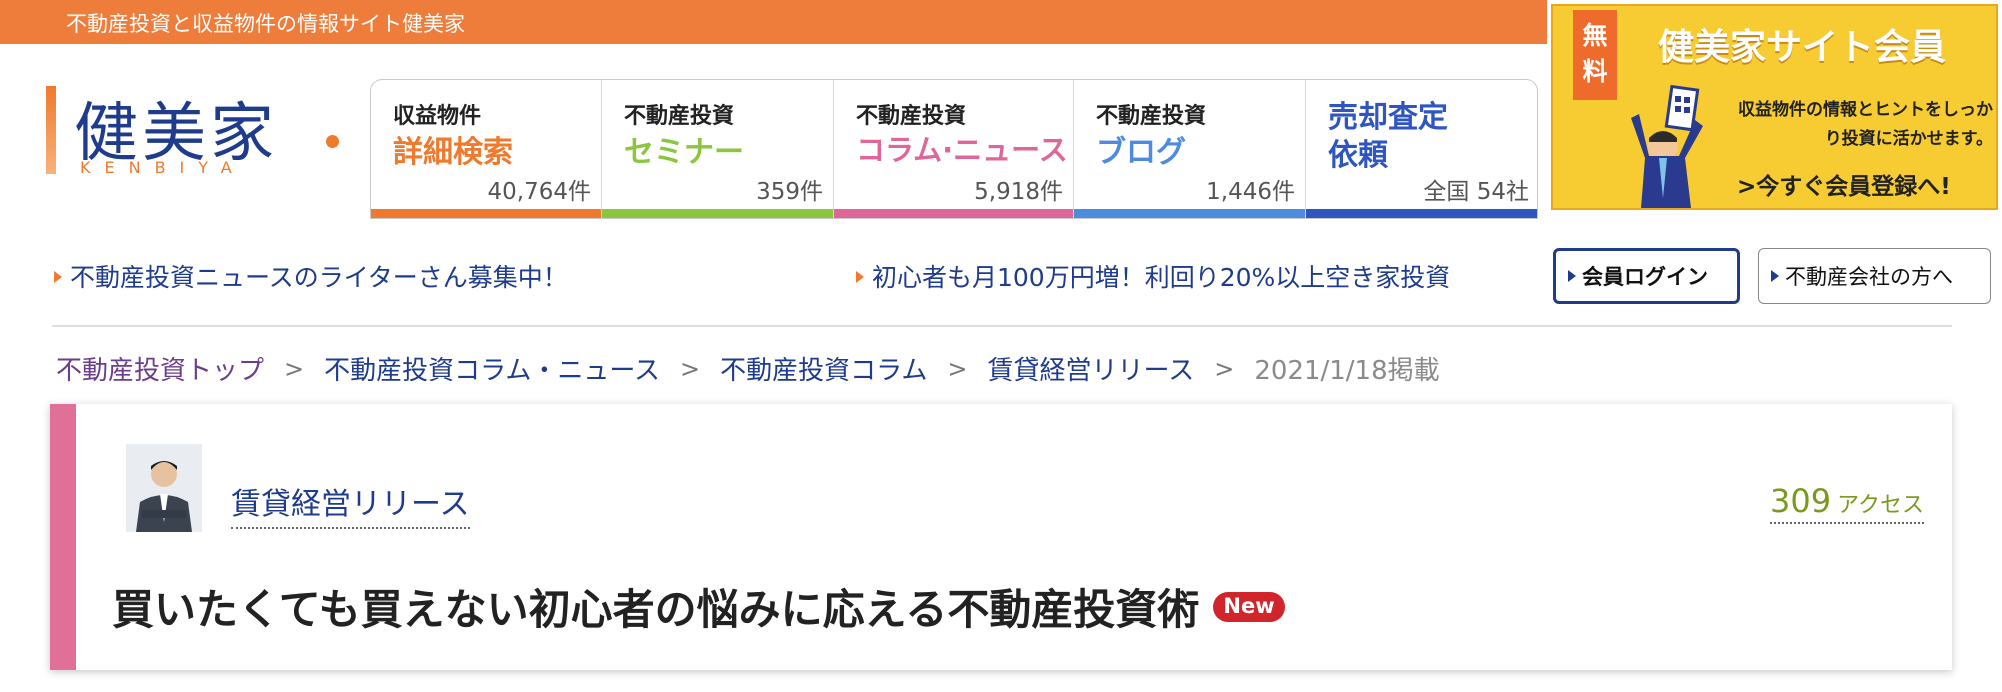 This screenshot has height=692, width=2002. Describe the element at coordinates (1141, 152) in the screenshot. I see `nav-tab-main: ブログ` at that location.